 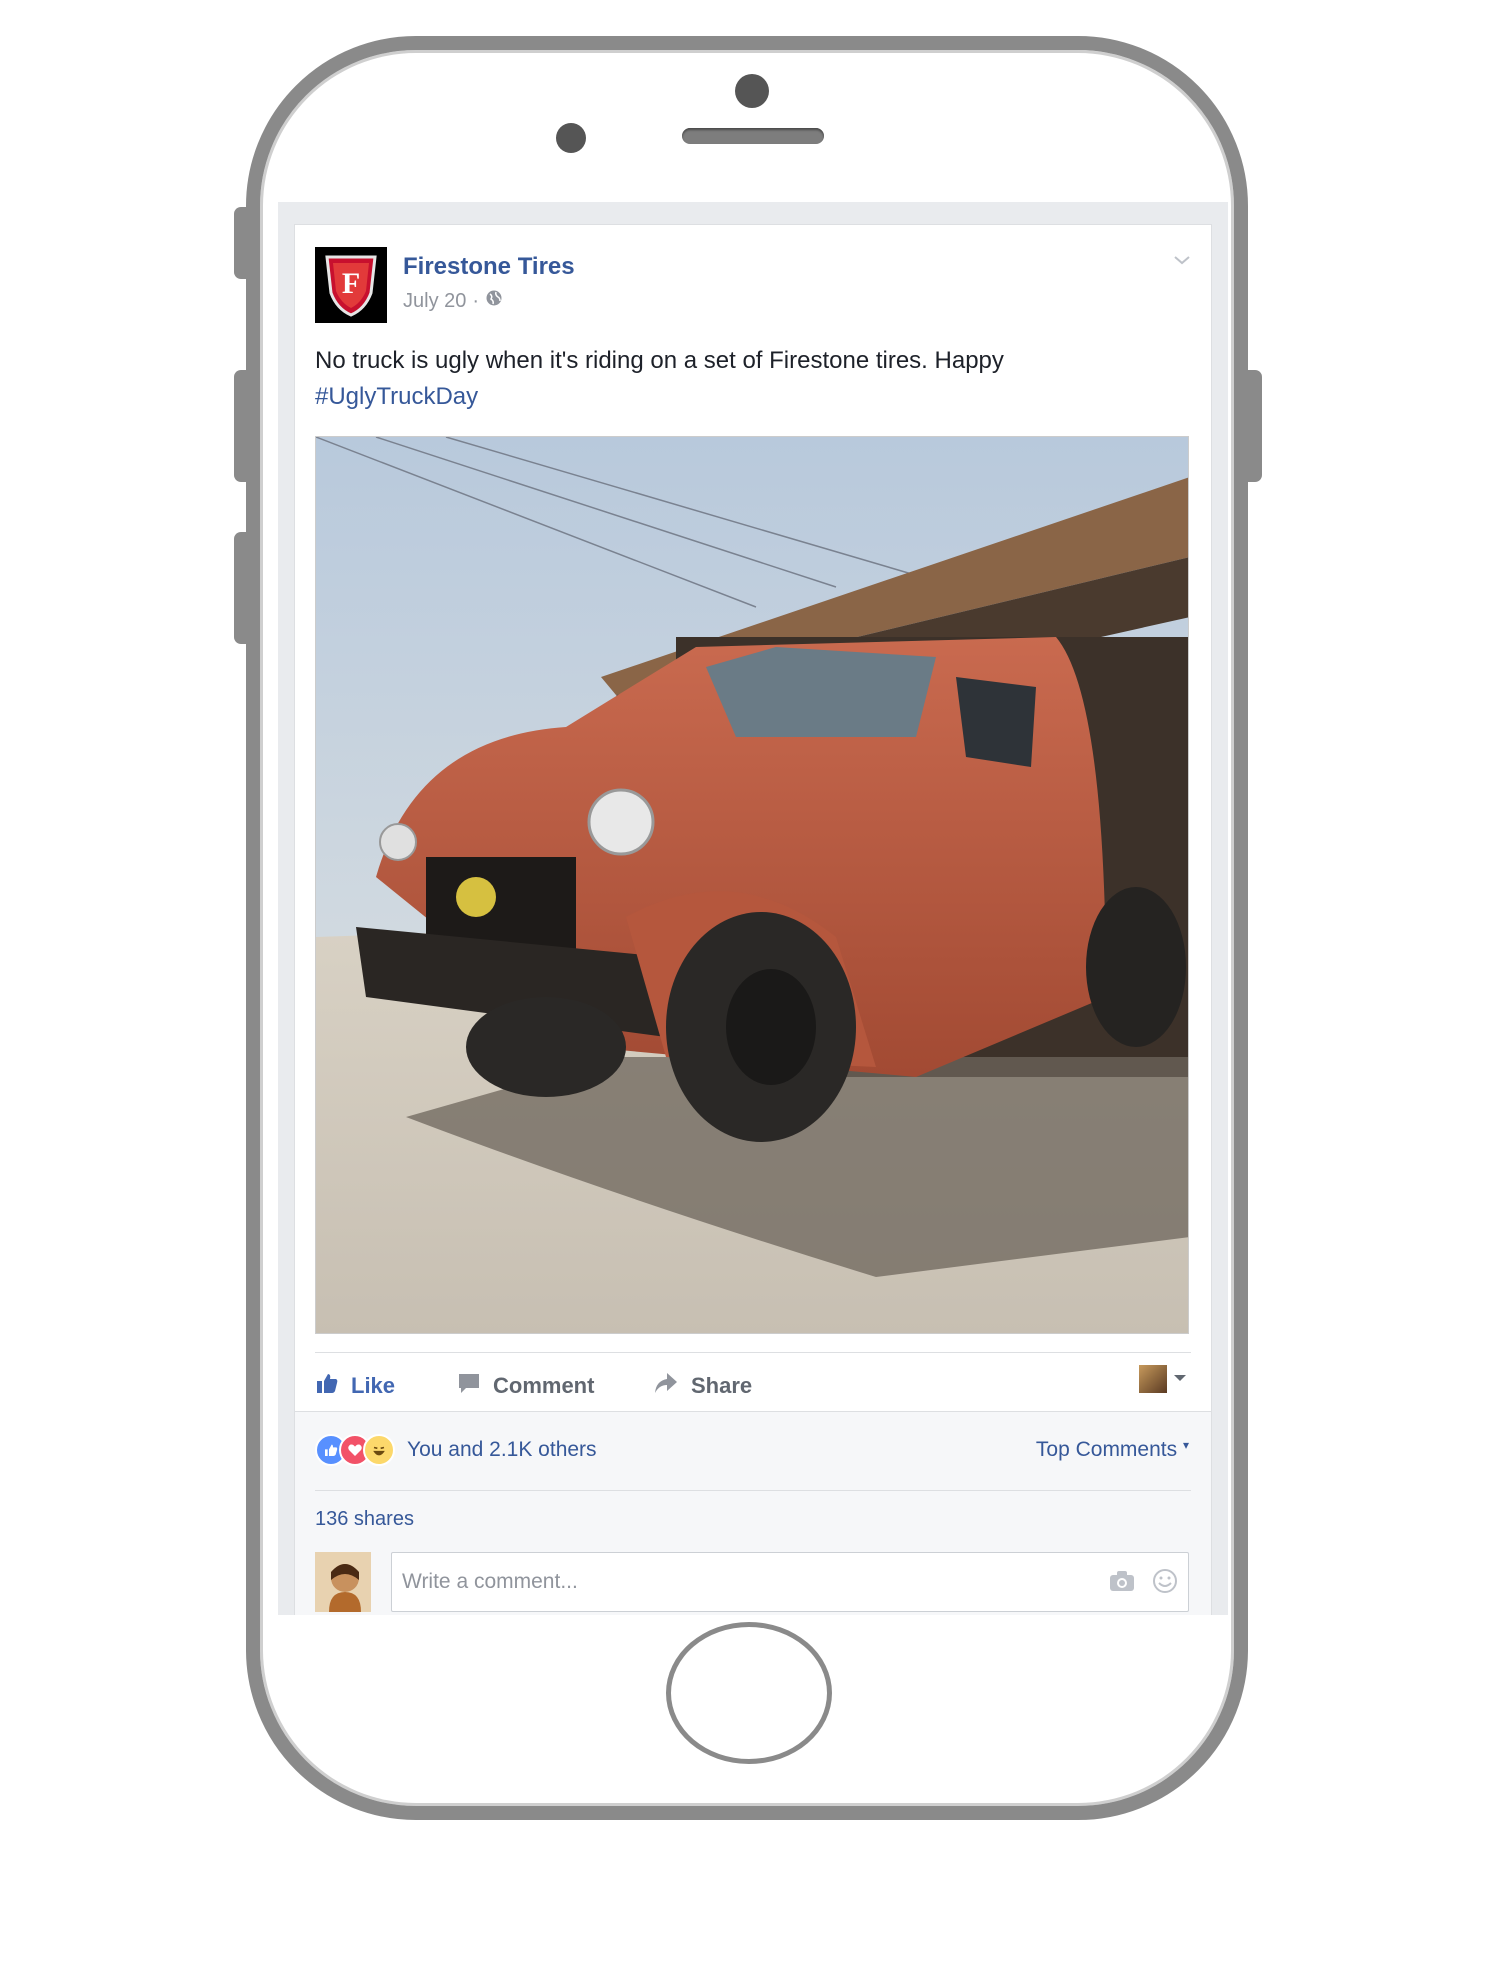 I want to click on post-as-selector, so click(x=1163, y=1379).